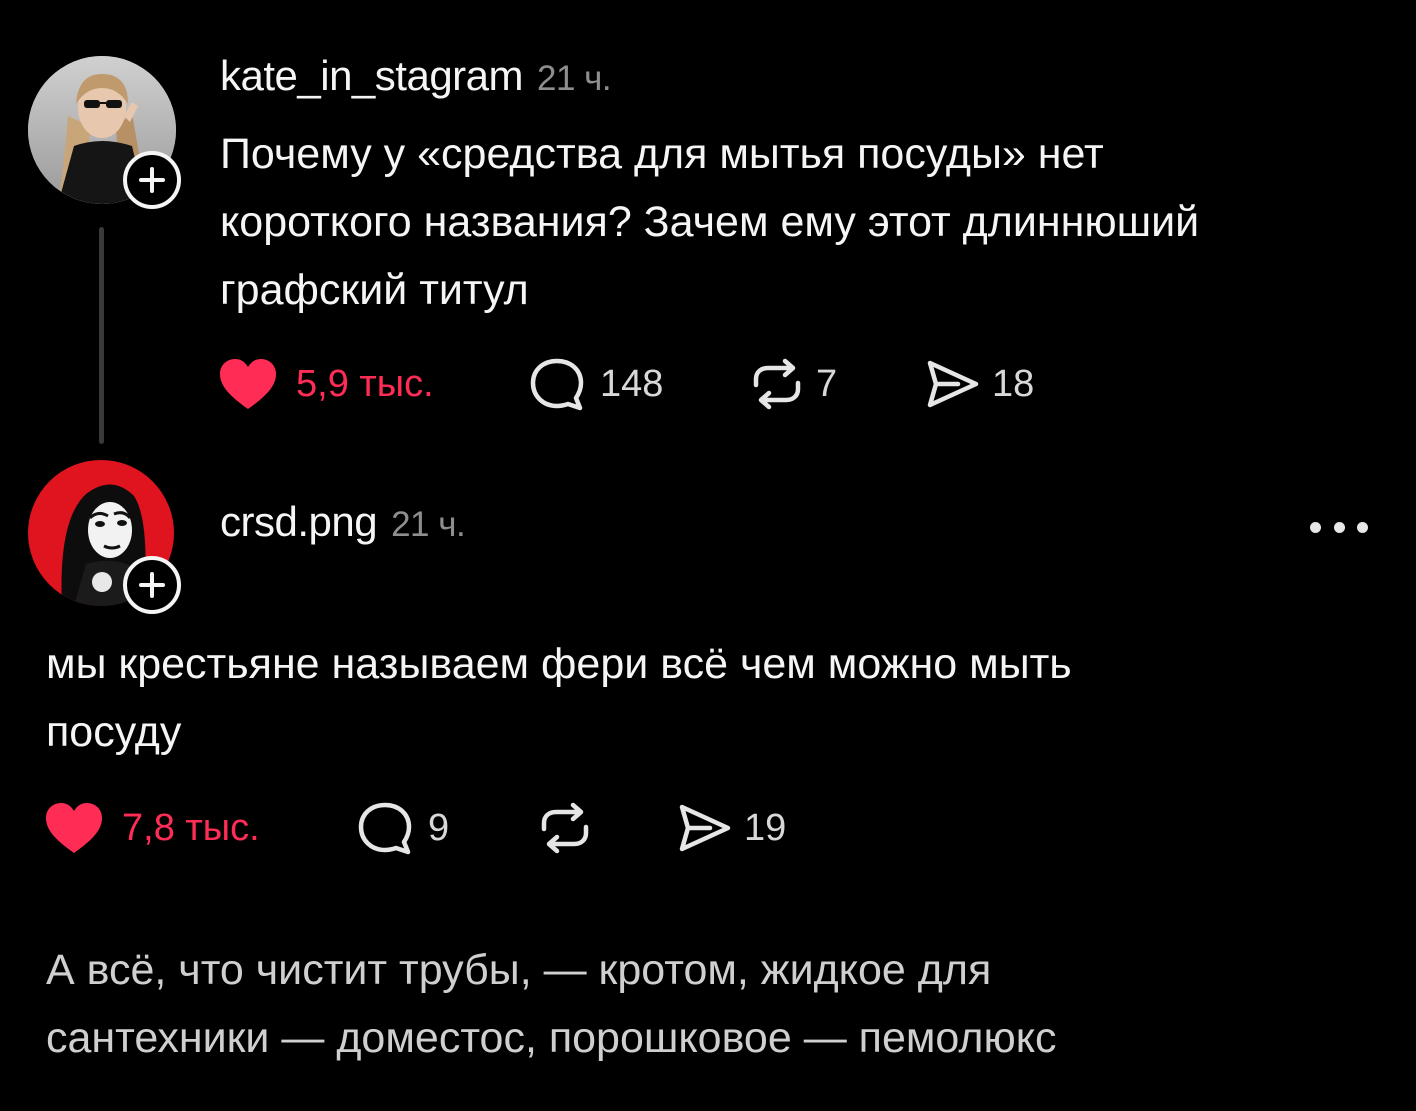  What do you see at coordinates (191, 827) in the screenshot?
I see `like-count: 7,8 тыс.` at bounding box center [191, 827].